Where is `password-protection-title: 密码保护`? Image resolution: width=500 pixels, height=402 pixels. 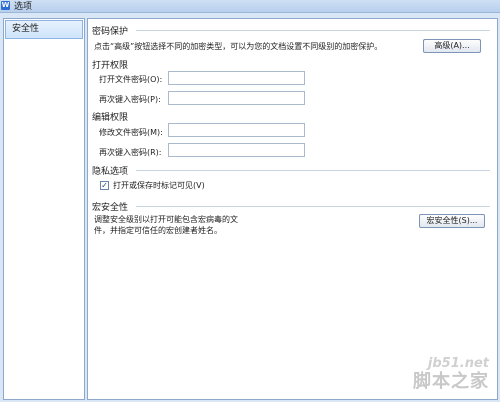
password-protection-title: 密码保护 is located at coordinates (110, 32).